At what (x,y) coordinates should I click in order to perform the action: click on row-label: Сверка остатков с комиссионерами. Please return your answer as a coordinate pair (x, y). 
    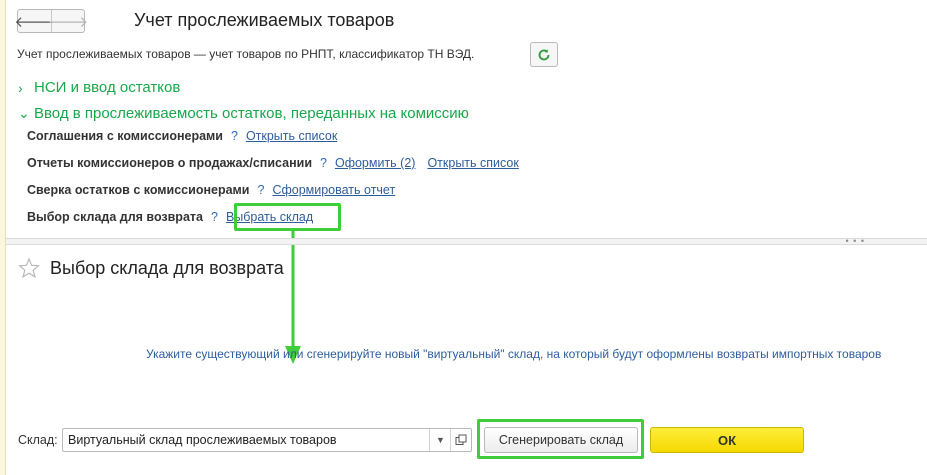
    Looking at the image, I should click on (138, 190).